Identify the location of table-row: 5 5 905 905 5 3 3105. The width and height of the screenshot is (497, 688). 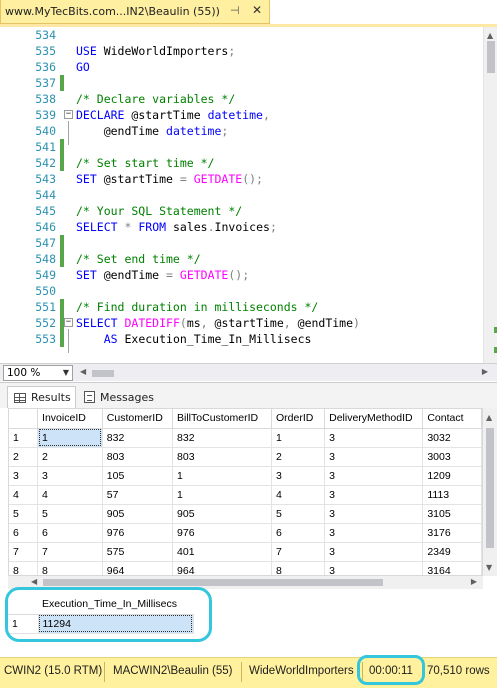
(245, 514).